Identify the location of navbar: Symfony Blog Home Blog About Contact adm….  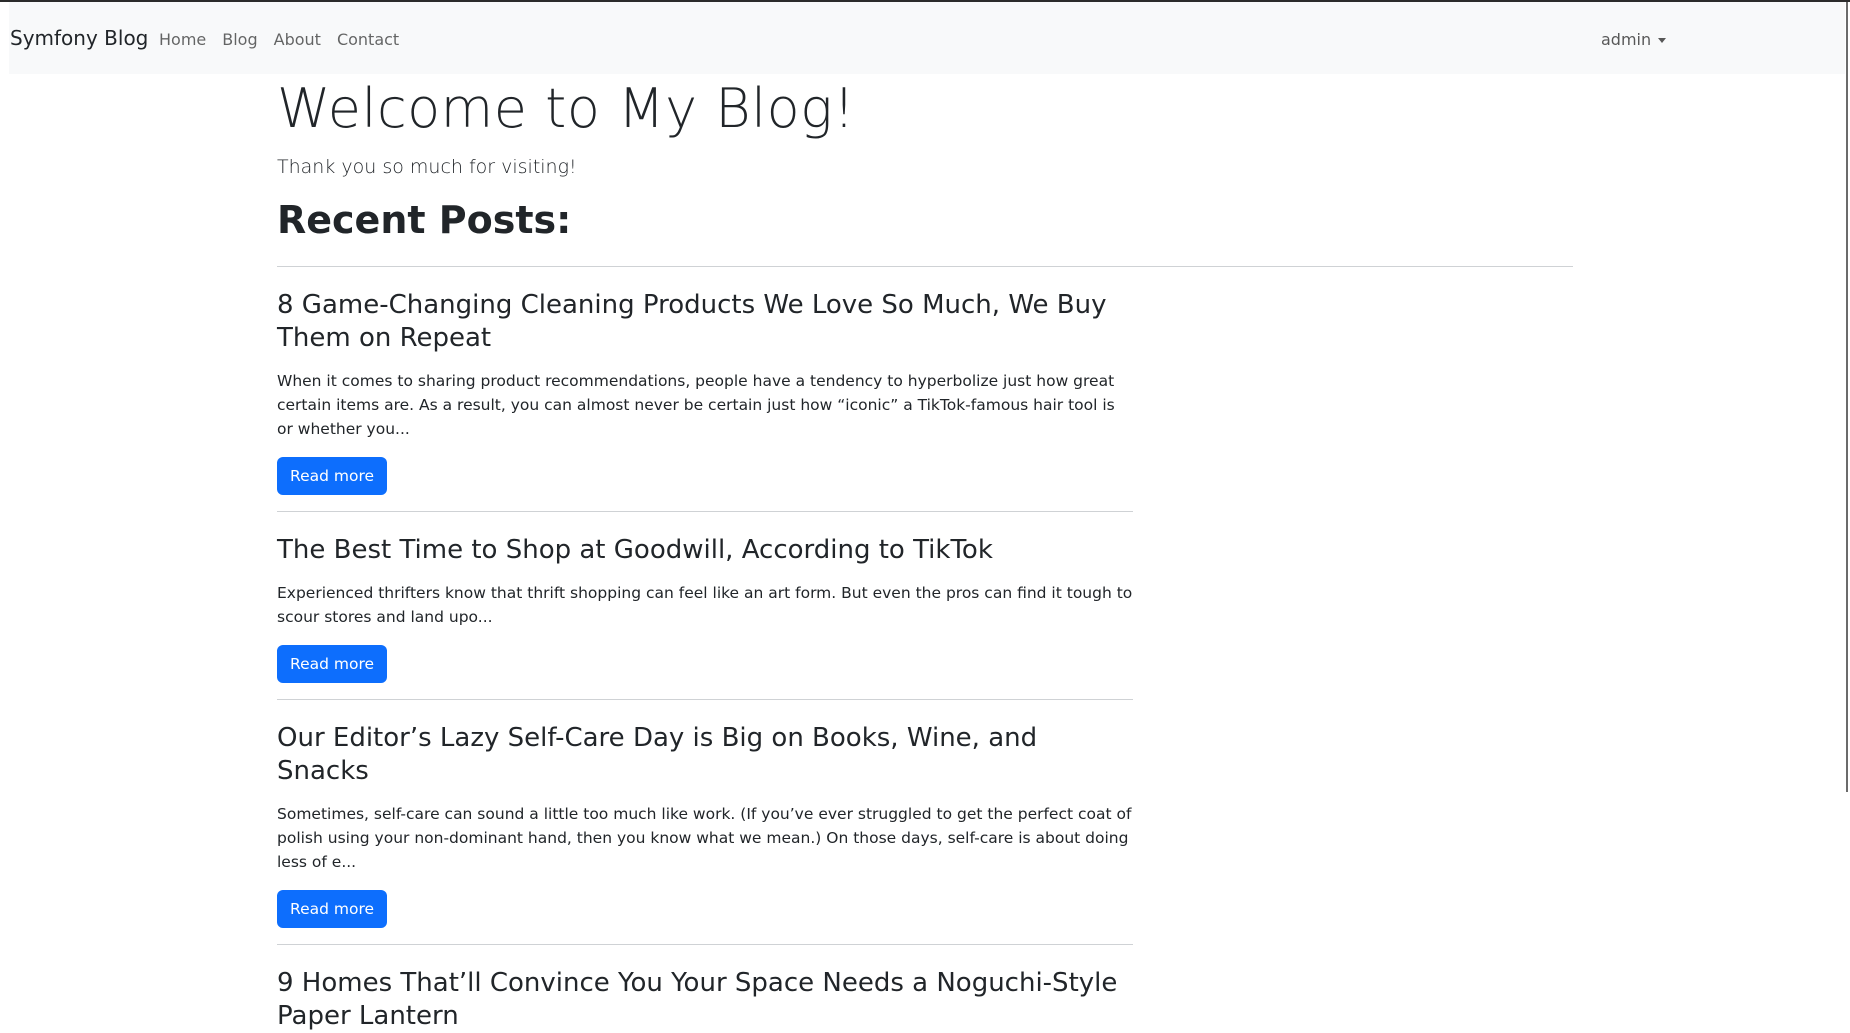
(927, 38).